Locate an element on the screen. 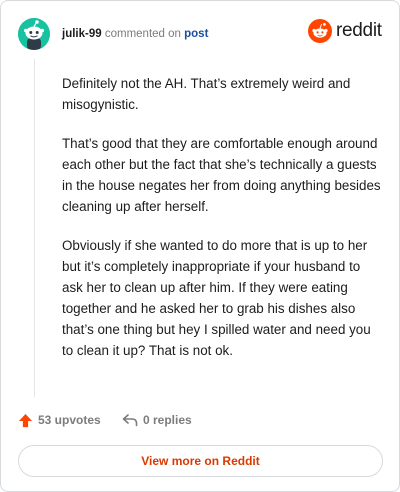 The image size is (400, 492). snoo-avatar-icon is located at coordinates (34, 34).